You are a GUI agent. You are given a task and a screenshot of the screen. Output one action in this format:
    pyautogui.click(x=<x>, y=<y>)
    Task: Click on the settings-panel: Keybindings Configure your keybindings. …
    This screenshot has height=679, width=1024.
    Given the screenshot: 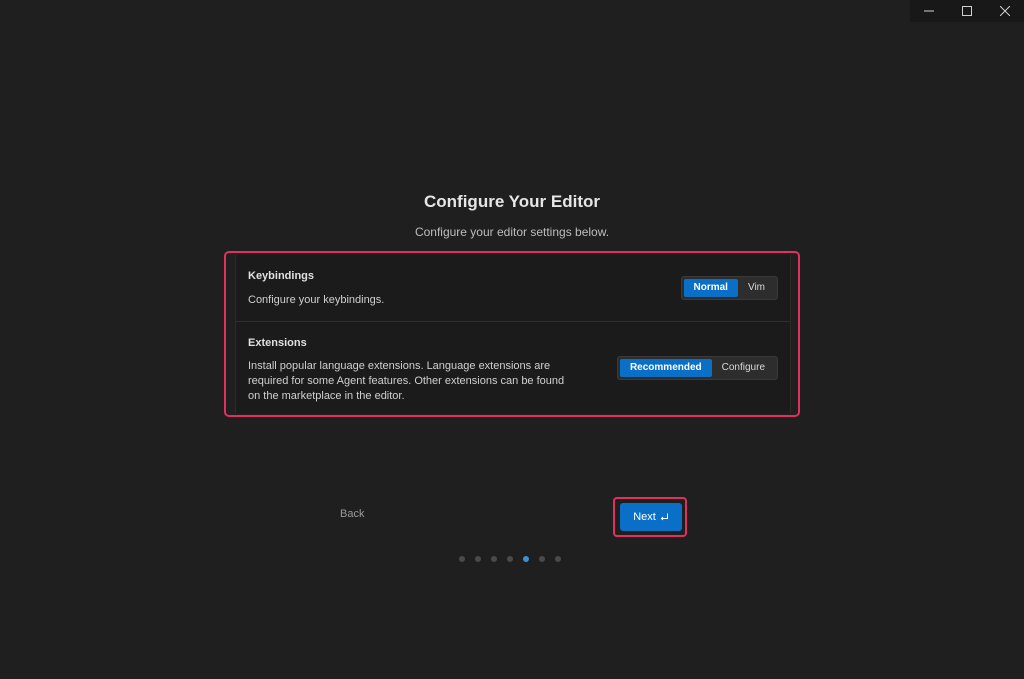 What is the action you would take?
    pyautogui.click(x=512, y=334)
    